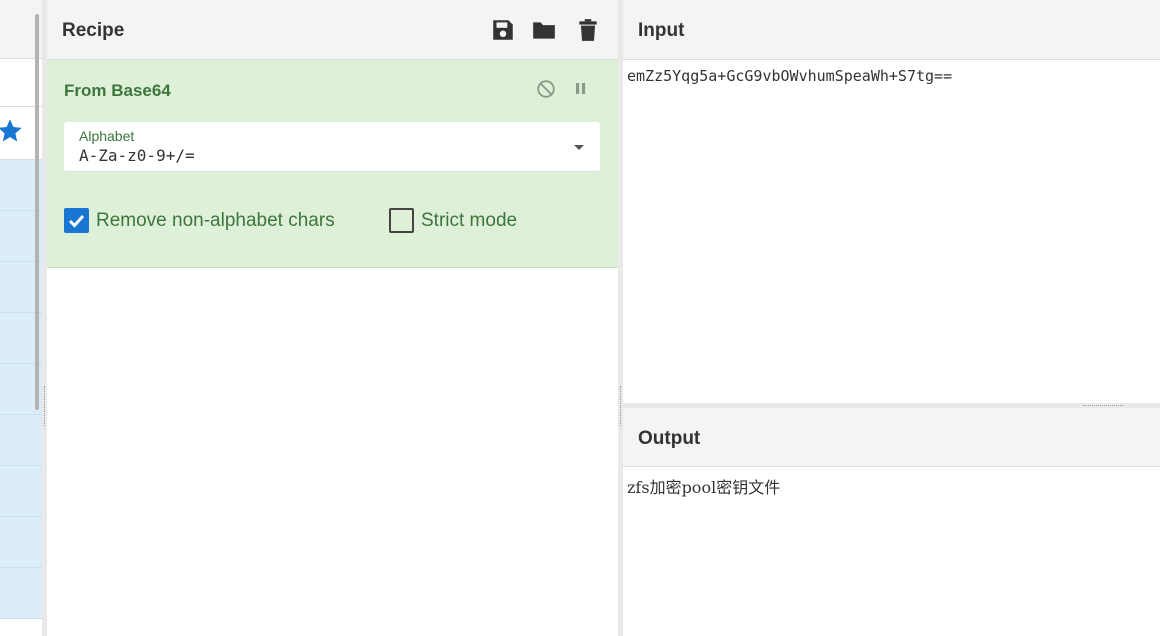 The width and height of the screenshot is (1160, 636). What do you see at coordinates (579, 147) in the screenshot?
I see `caret-down-icon` at bounding box center [579, 147].